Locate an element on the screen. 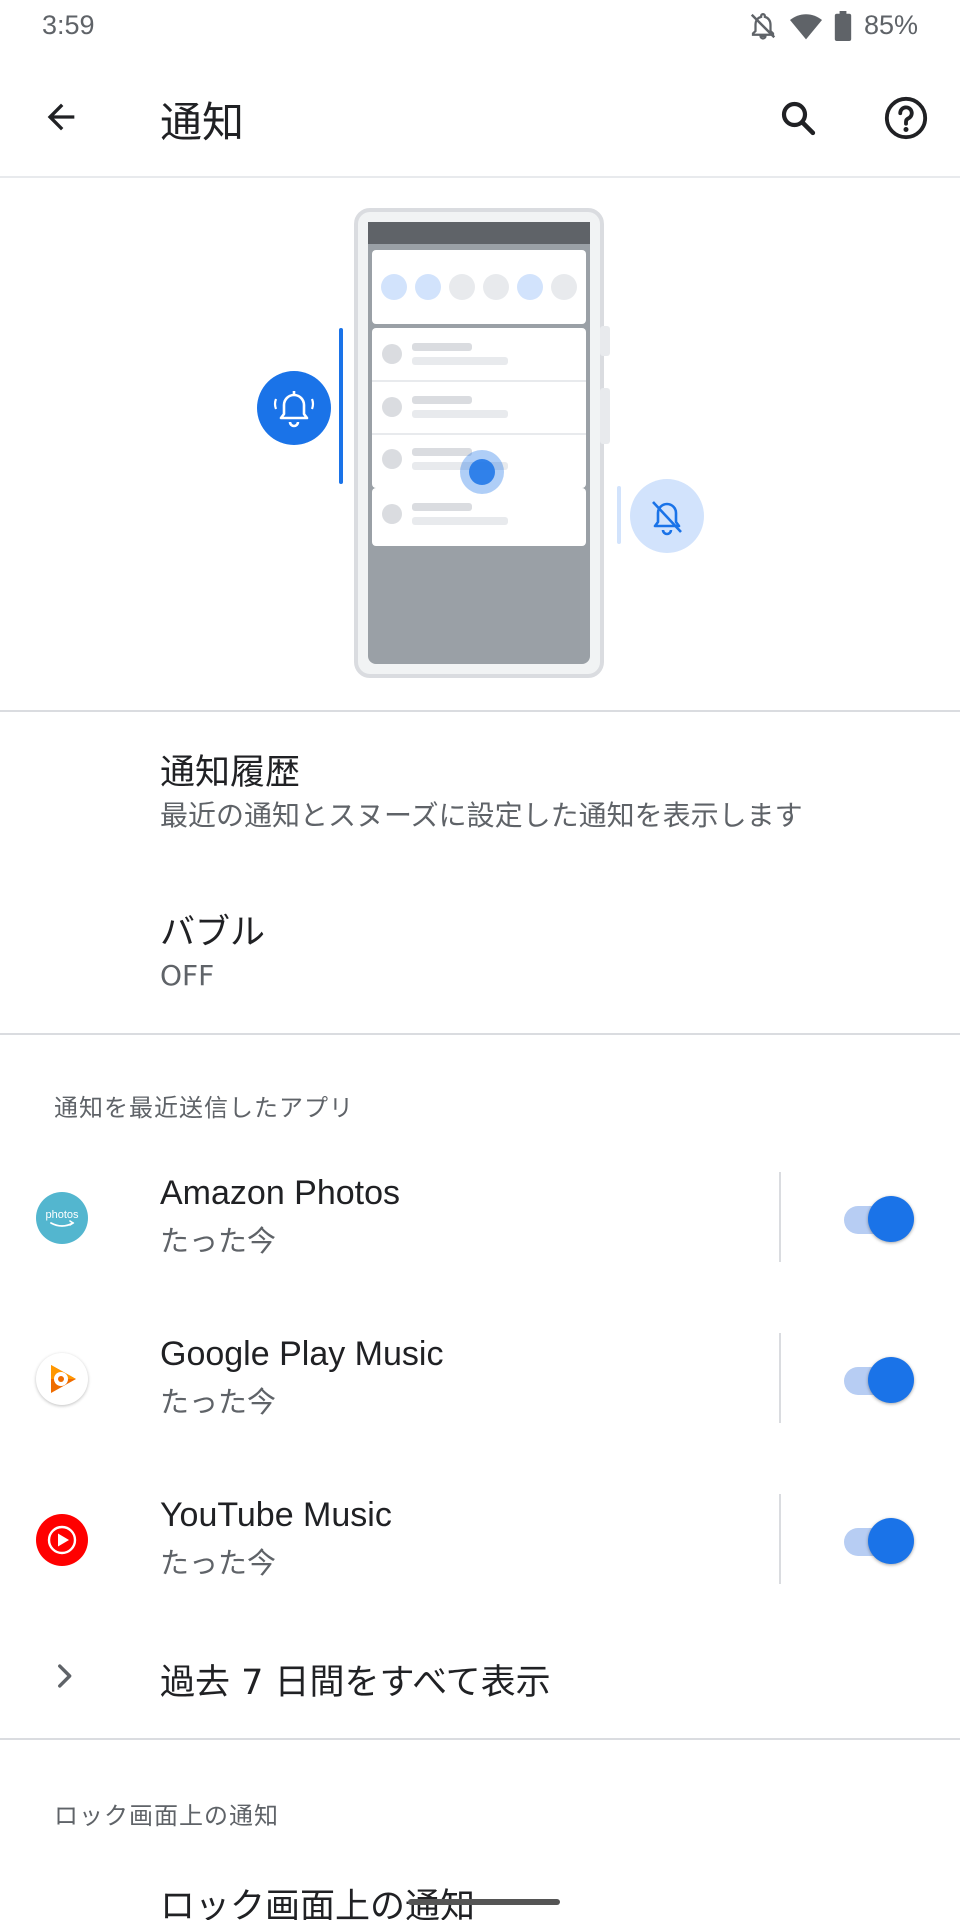  gesture-nav-handle is located at coordinates (484, 1902).